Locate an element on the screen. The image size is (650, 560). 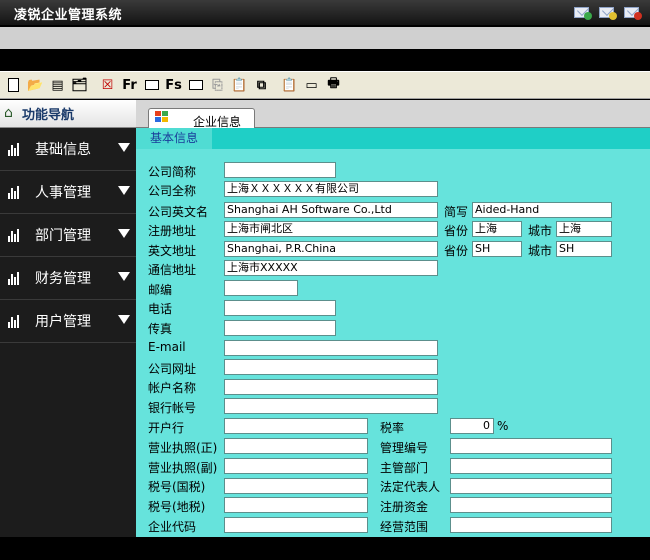
province-en-label: 省份 is located at coordinates (456, 251).